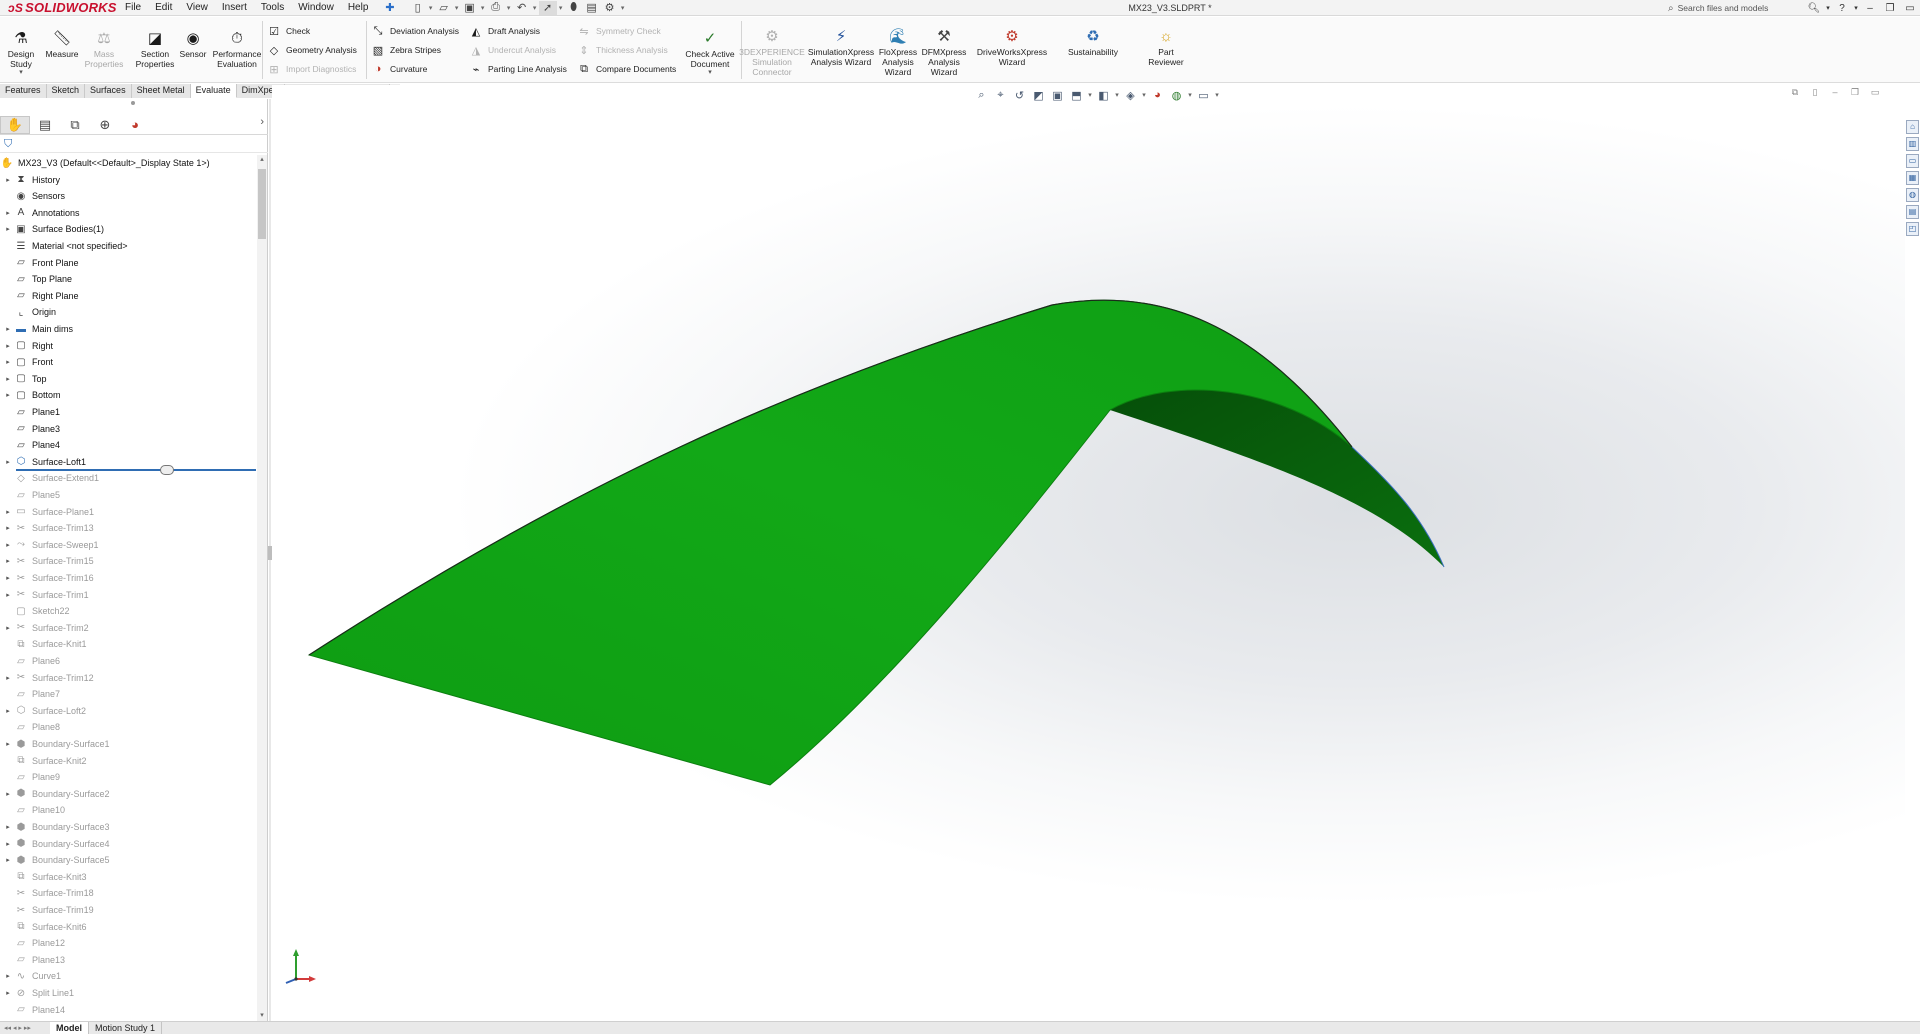 The image size is (1920, 1034). Describe the element at coordinates (547, 7) in the screenshot. I see `select-icon: ➚` at that location.